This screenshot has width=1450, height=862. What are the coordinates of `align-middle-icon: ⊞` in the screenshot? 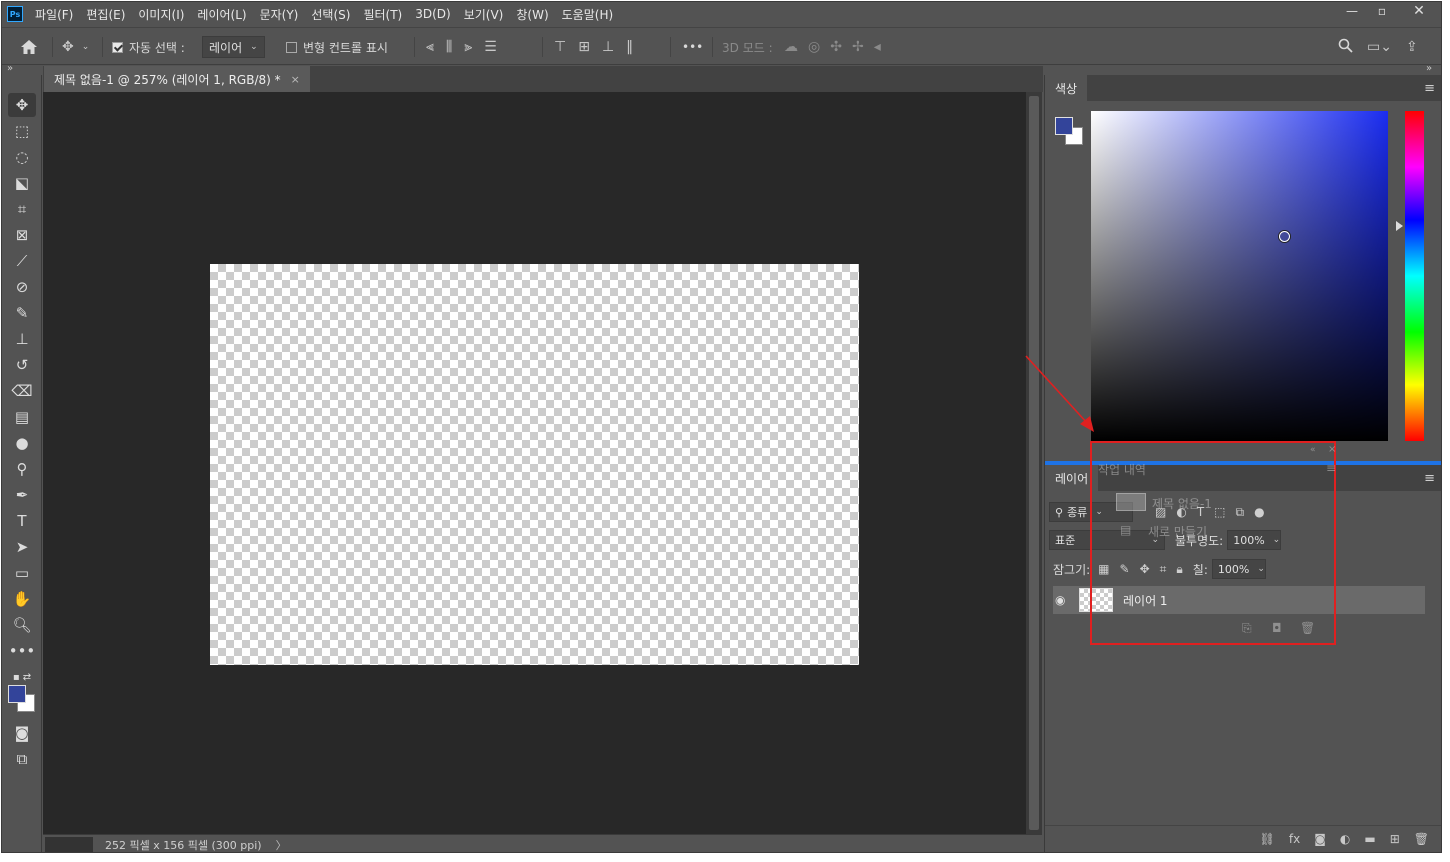 It's located at (584, 47).